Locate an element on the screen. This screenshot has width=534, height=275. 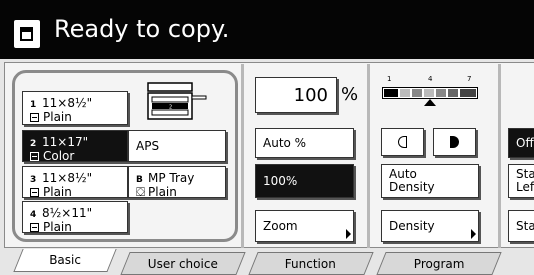
status-message: Ready to copy. is located at coordinates (142, 29).